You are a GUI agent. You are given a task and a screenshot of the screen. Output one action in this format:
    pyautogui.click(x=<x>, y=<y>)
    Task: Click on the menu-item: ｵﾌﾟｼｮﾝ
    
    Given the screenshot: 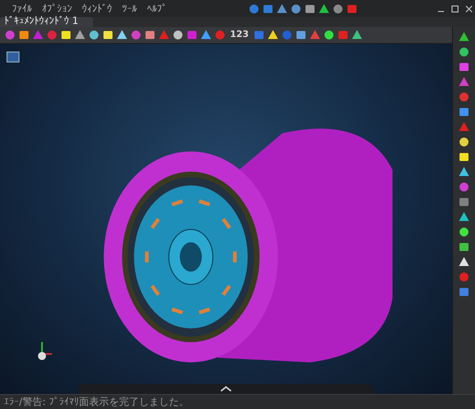 What is the action you would take?
    pyautogui.click(x=57, y=8)
    